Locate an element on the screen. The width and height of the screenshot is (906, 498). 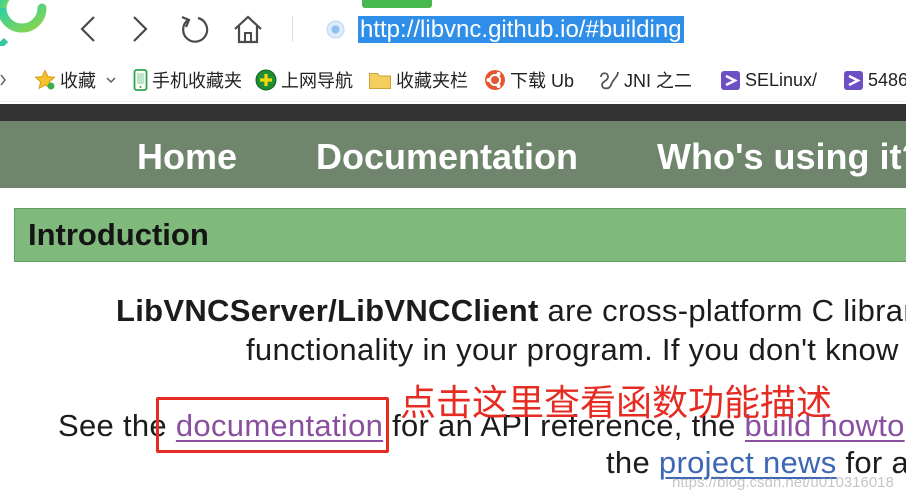
chevron-right-icon is located at coordinates (140, 29).